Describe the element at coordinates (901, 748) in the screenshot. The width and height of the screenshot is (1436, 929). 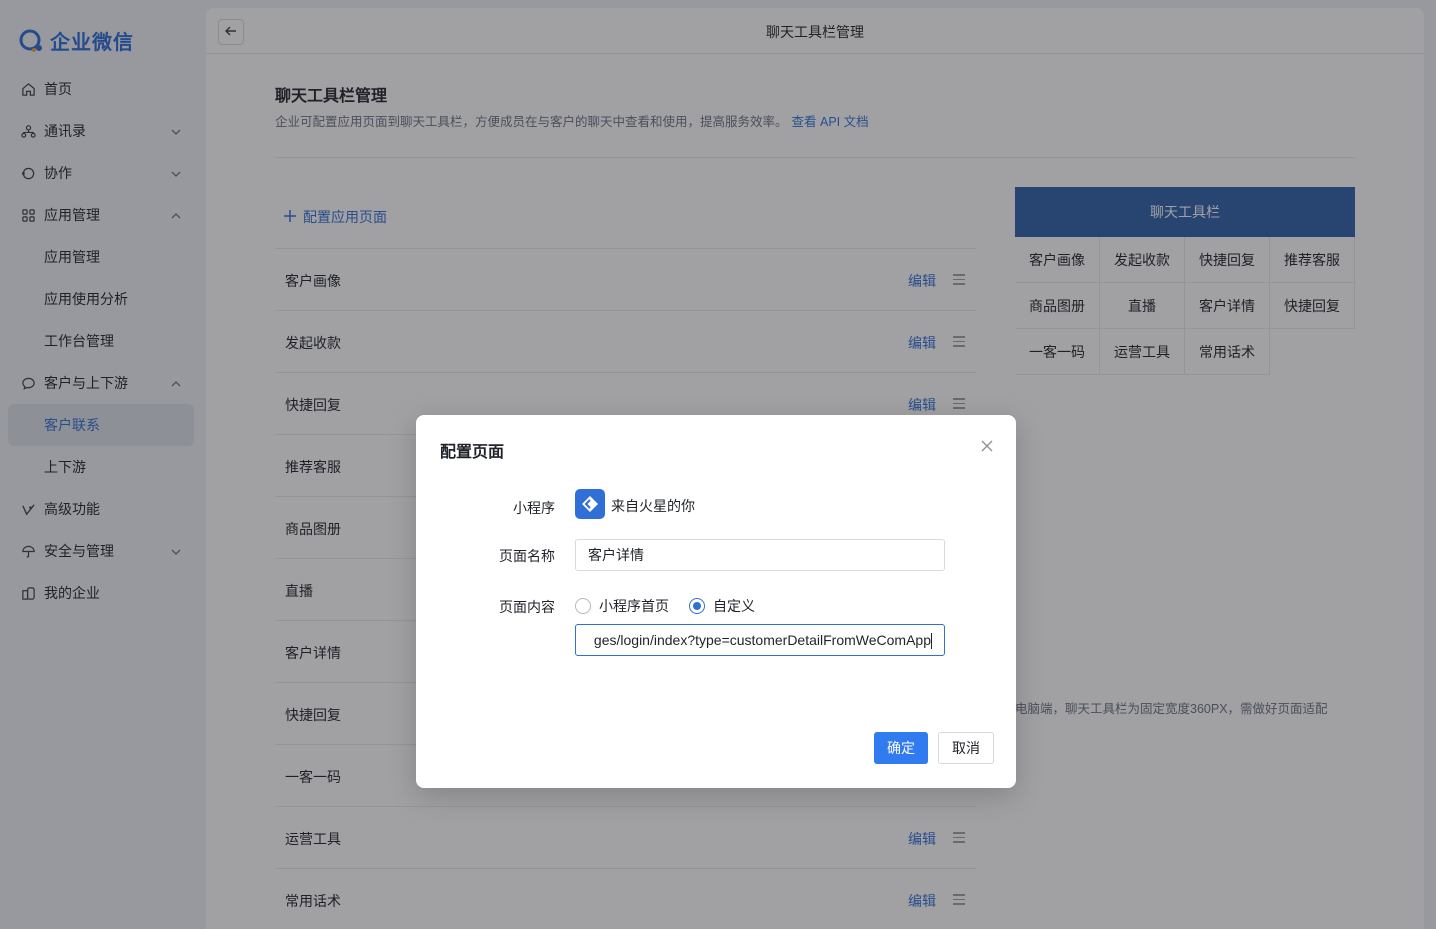
I see `confirm-button: 确定` at that location.